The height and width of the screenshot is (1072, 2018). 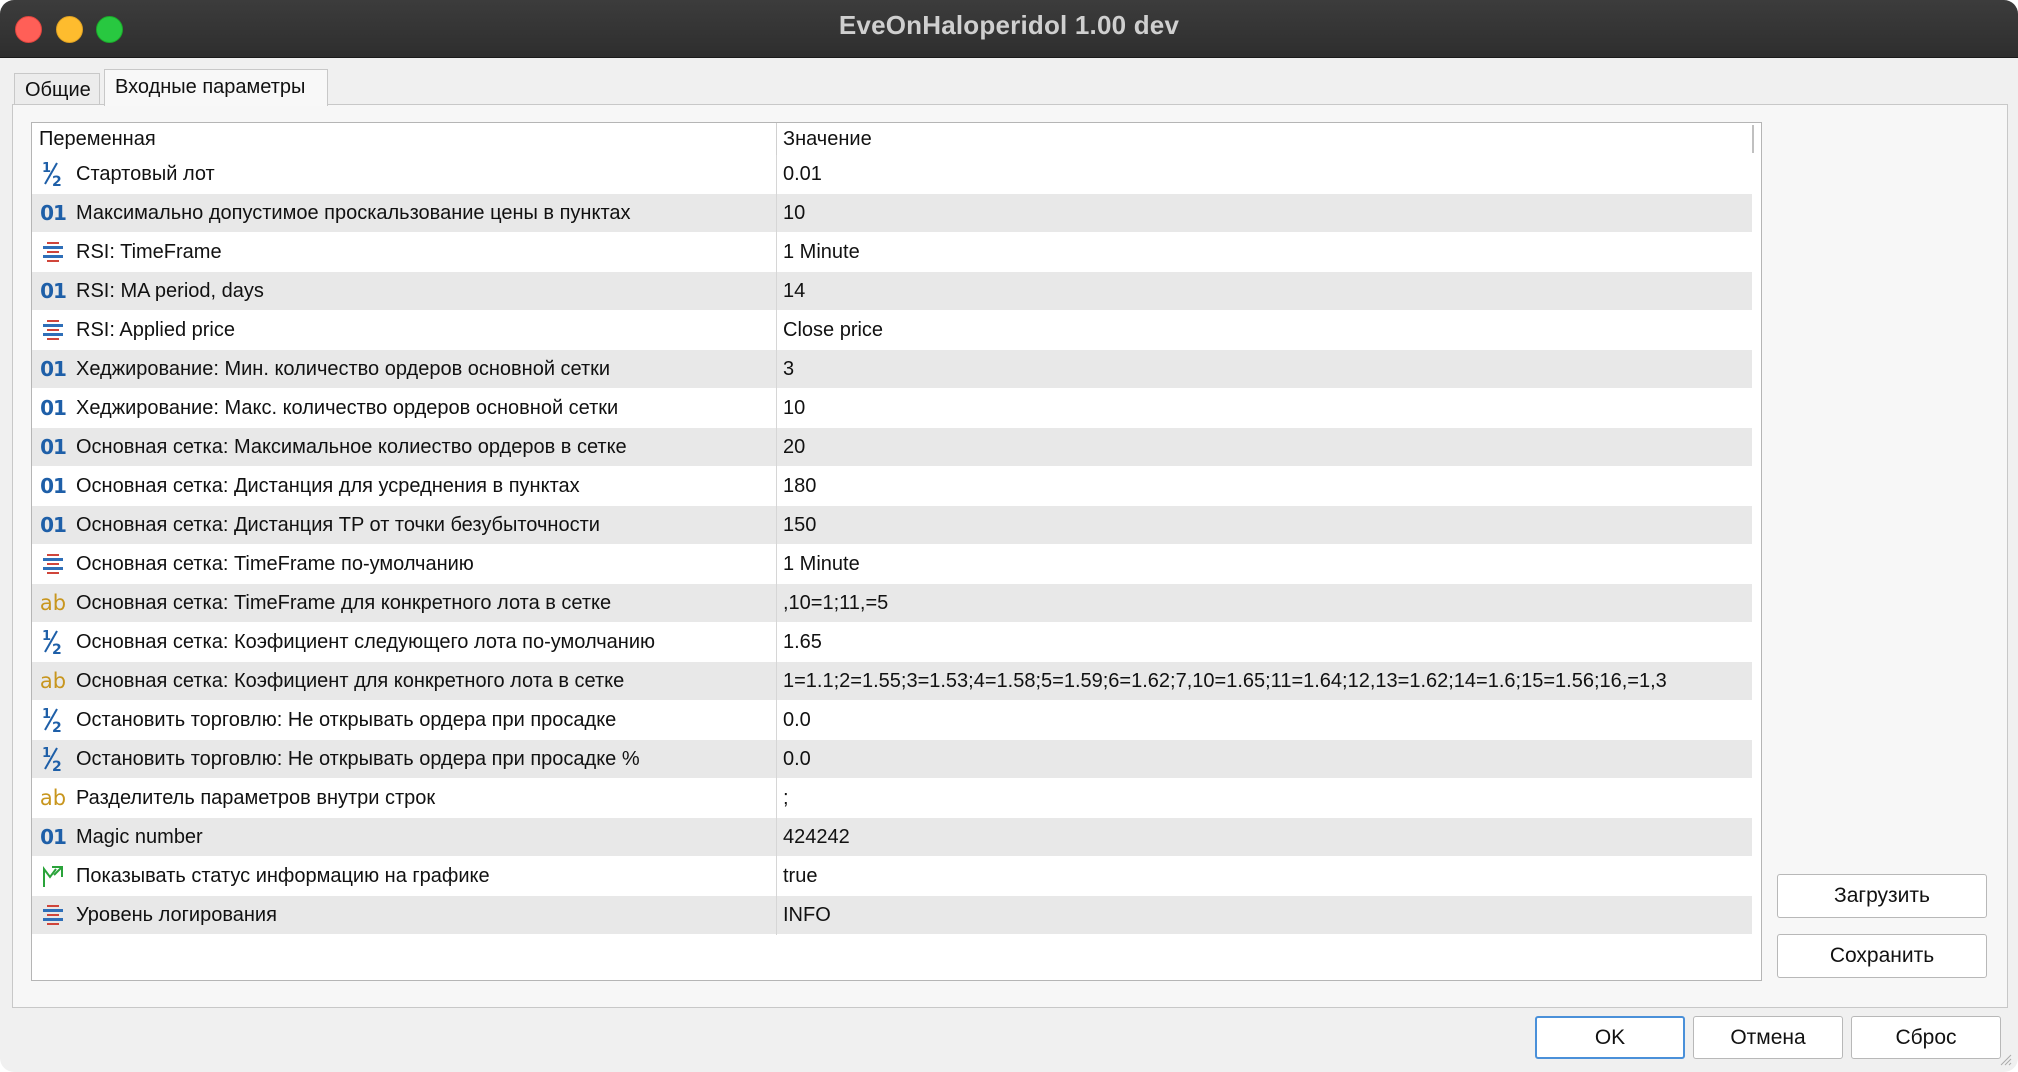 I want to click on table-row: RSI: TimeFrame 1 Minute, so click(x=892, y=252).